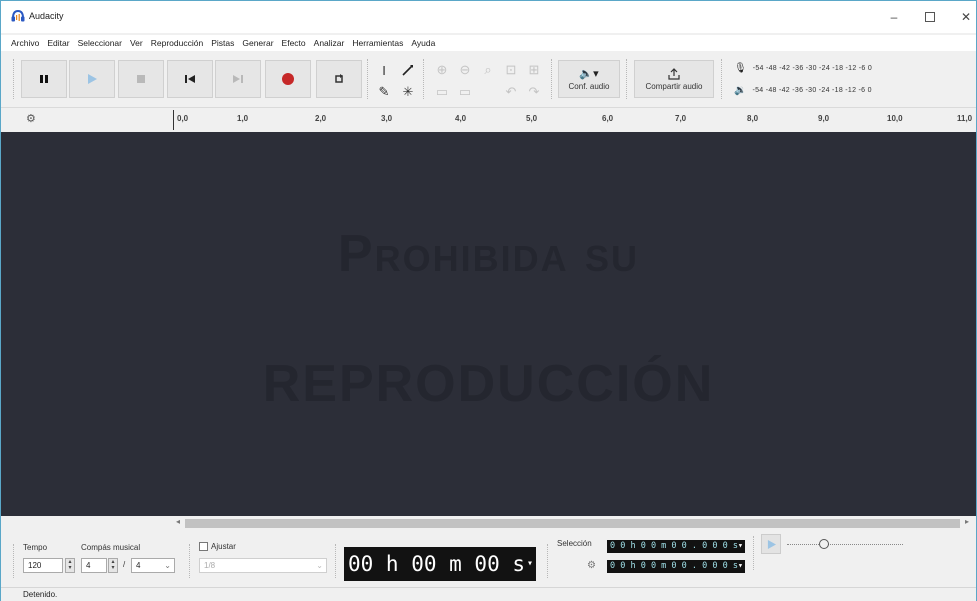  I want to click on playback-meter-scale: -54 -48 -42 -36 -30 -24 -18 -12 -6 0, so click(812, 90).